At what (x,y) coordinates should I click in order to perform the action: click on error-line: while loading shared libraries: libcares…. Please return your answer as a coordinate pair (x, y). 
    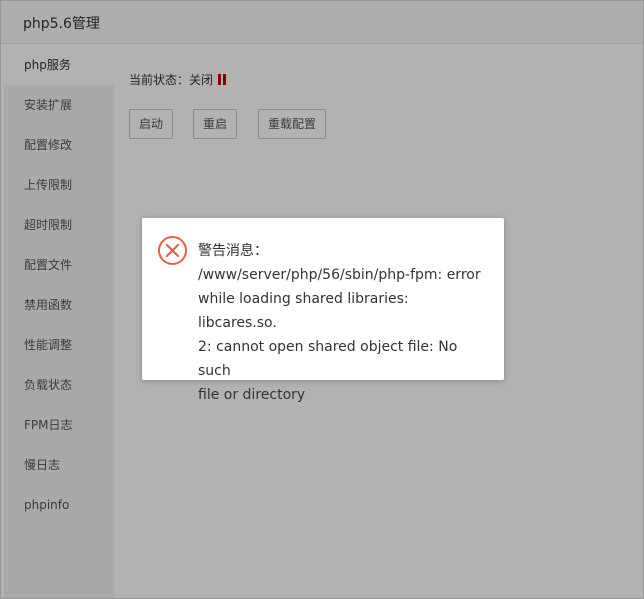
    Looking at the image, I should click on (303, 311).